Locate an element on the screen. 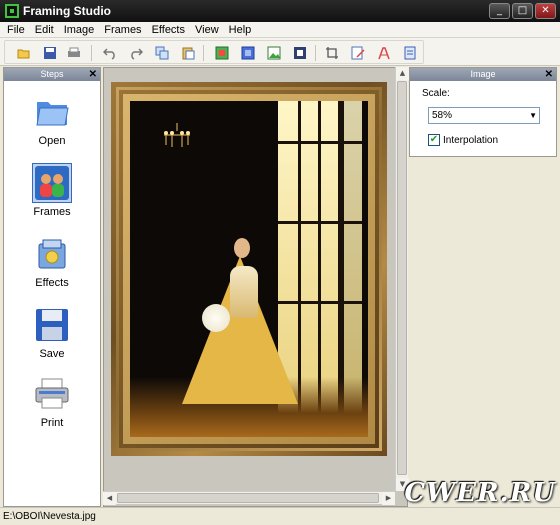 The width and height of the screenshot is (560, 525). window-title: Framing Studio is located at coordinates (67, 11).